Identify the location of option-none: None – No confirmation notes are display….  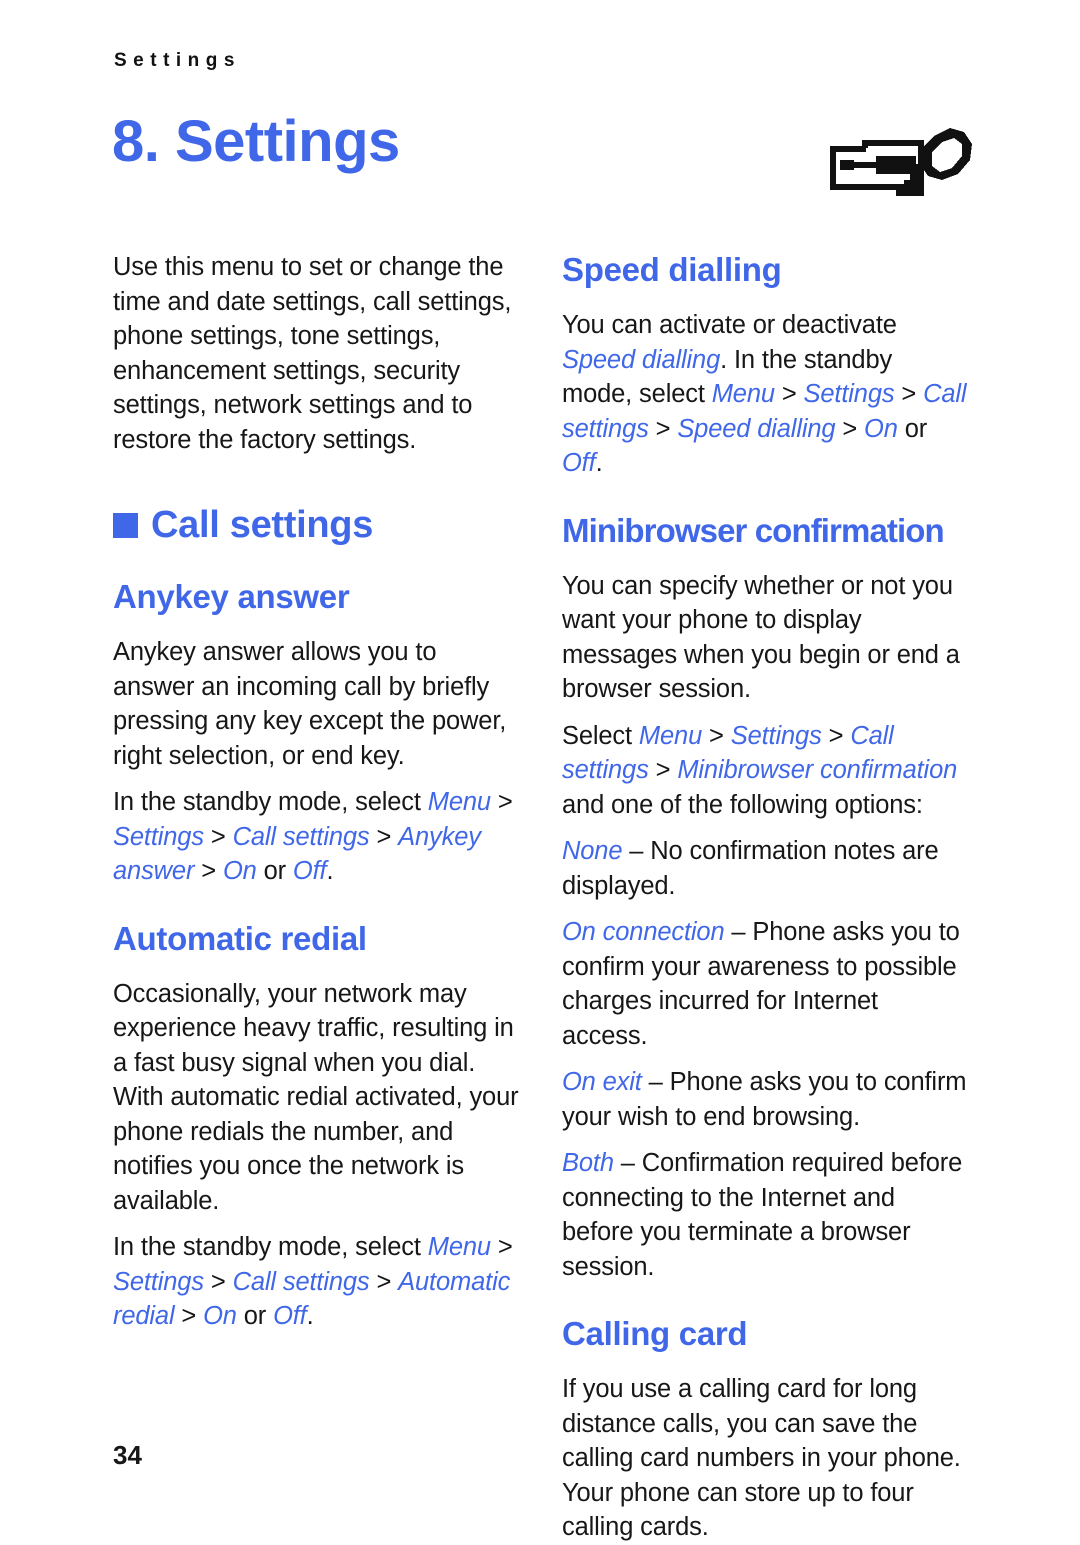
(765, 868).